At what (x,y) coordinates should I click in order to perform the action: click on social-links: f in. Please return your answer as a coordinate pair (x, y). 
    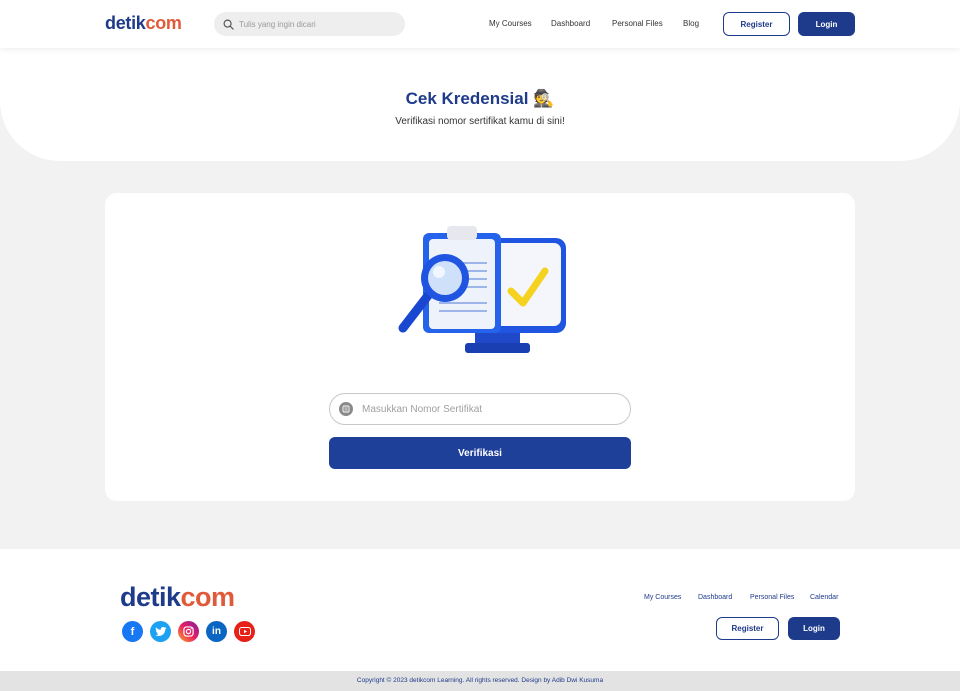
    Looking at the image, I should click on (188, 631).